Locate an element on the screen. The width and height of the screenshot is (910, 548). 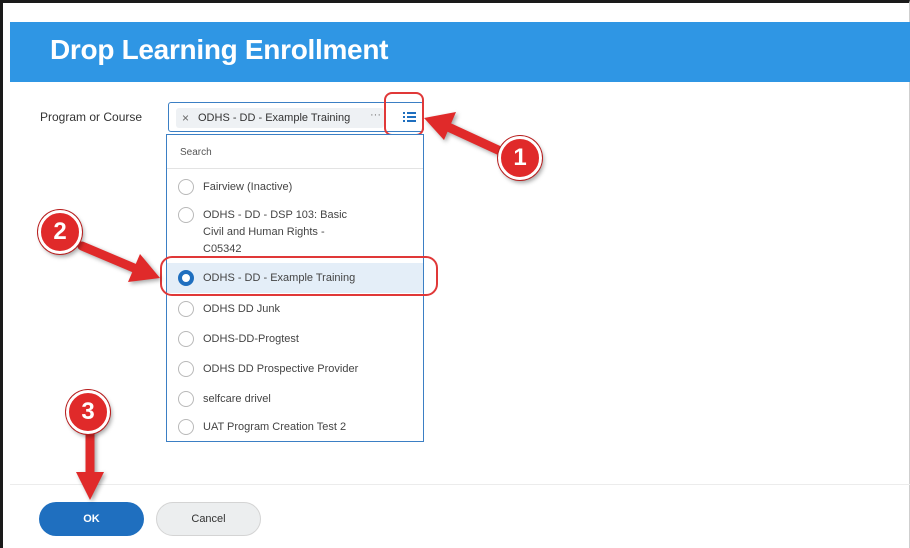
step-3-badge: 3 is located at coordinates (88, 412).